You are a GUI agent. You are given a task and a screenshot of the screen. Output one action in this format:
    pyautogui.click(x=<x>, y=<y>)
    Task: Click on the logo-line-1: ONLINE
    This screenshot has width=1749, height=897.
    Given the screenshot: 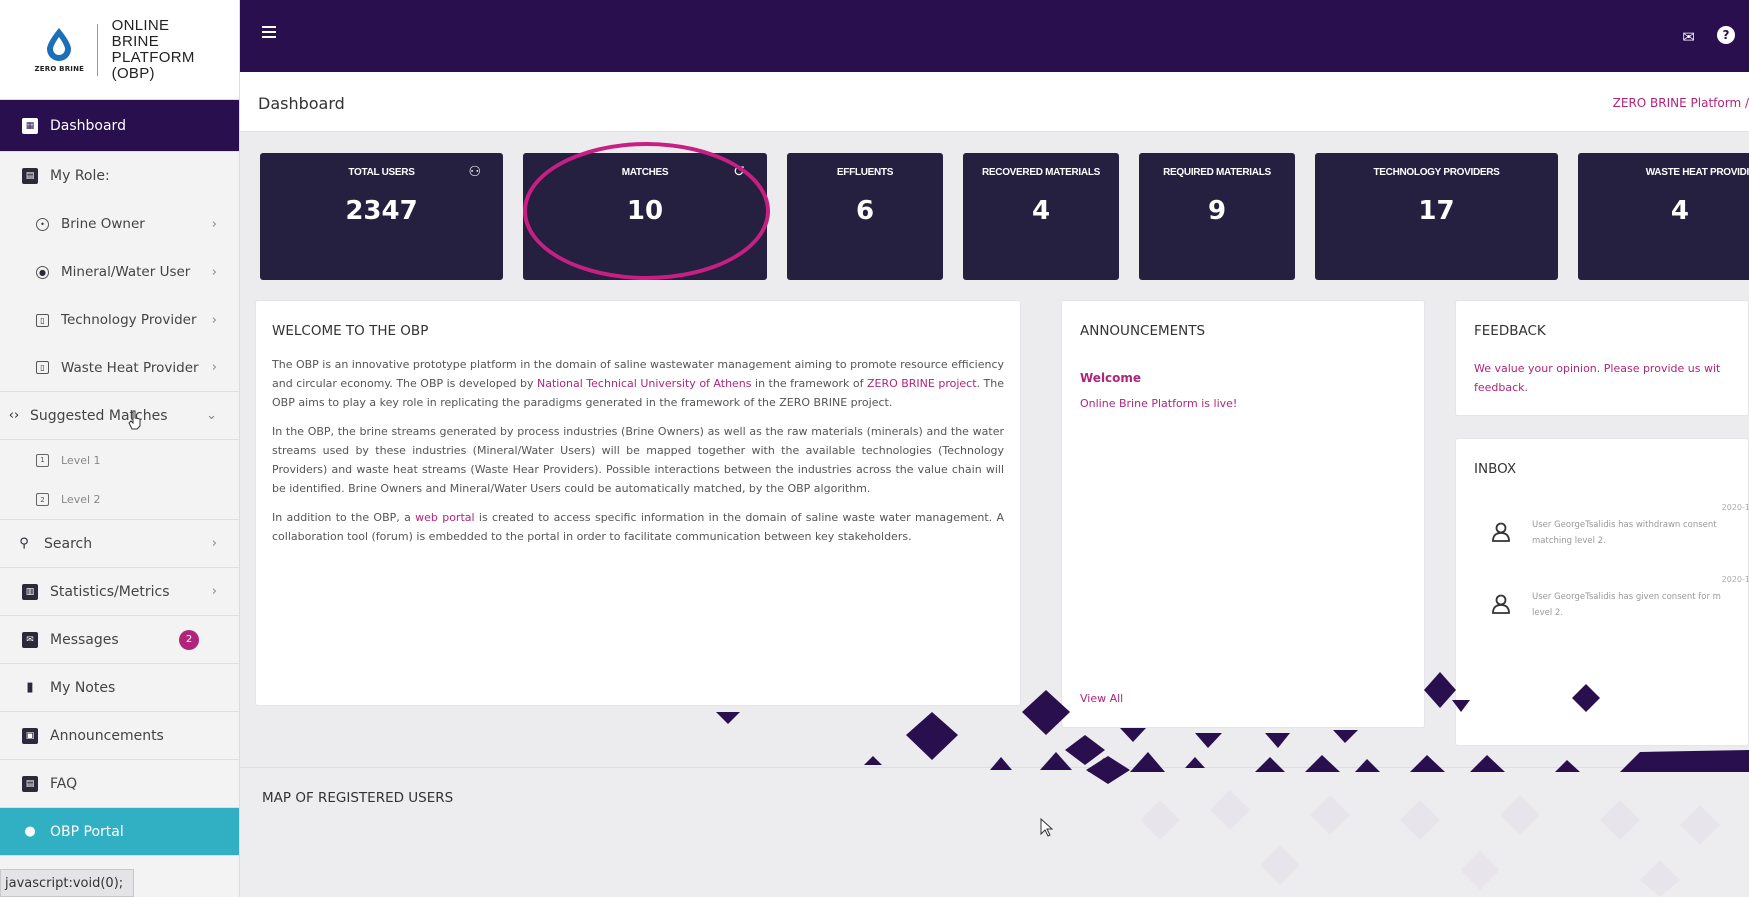 What is the action you would take?
    pyautogui.click(x=140, y=25)
    